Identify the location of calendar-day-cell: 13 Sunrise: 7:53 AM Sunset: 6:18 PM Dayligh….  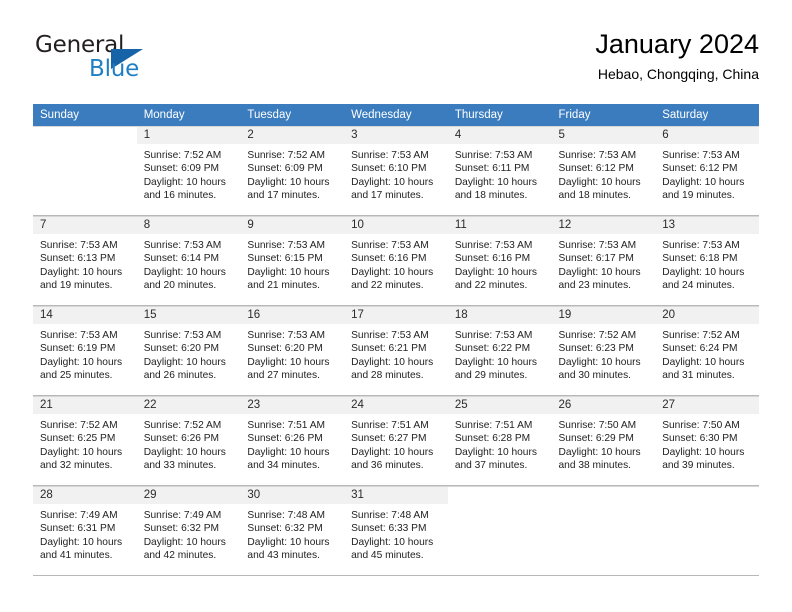
(707, 261).